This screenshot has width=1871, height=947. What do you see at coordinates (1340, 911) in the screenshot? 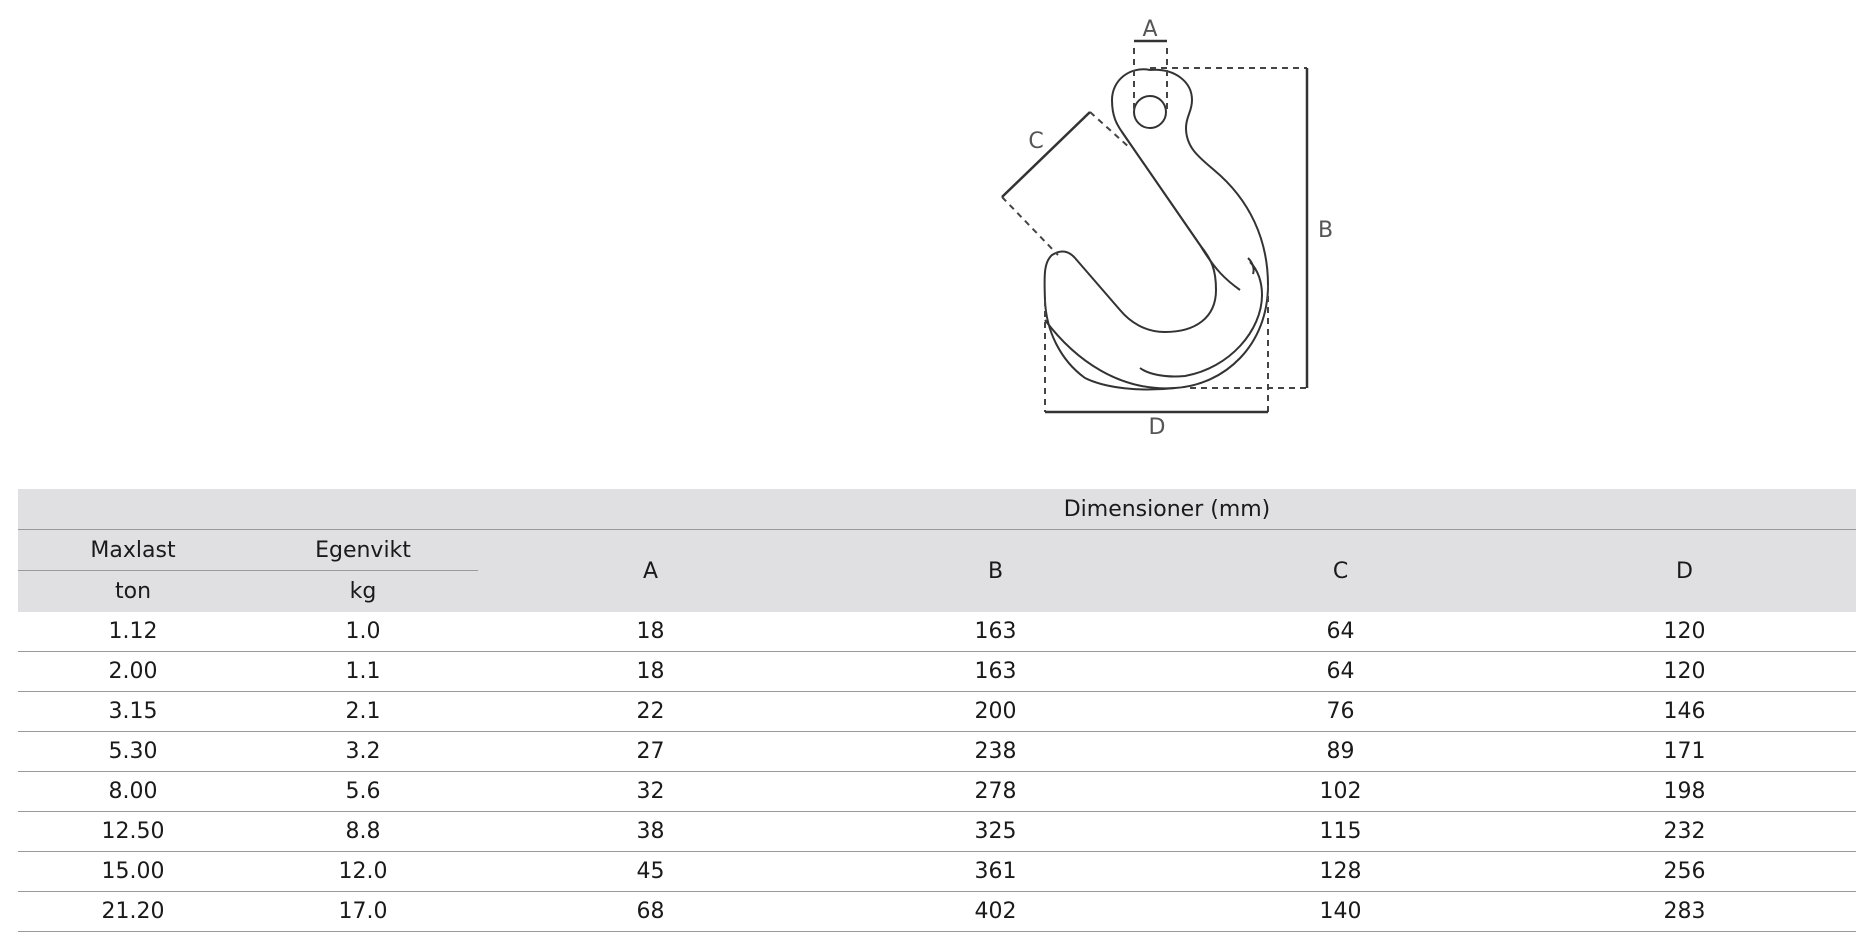
I see `c-cell: 140` at bounding box center [1340, 911].